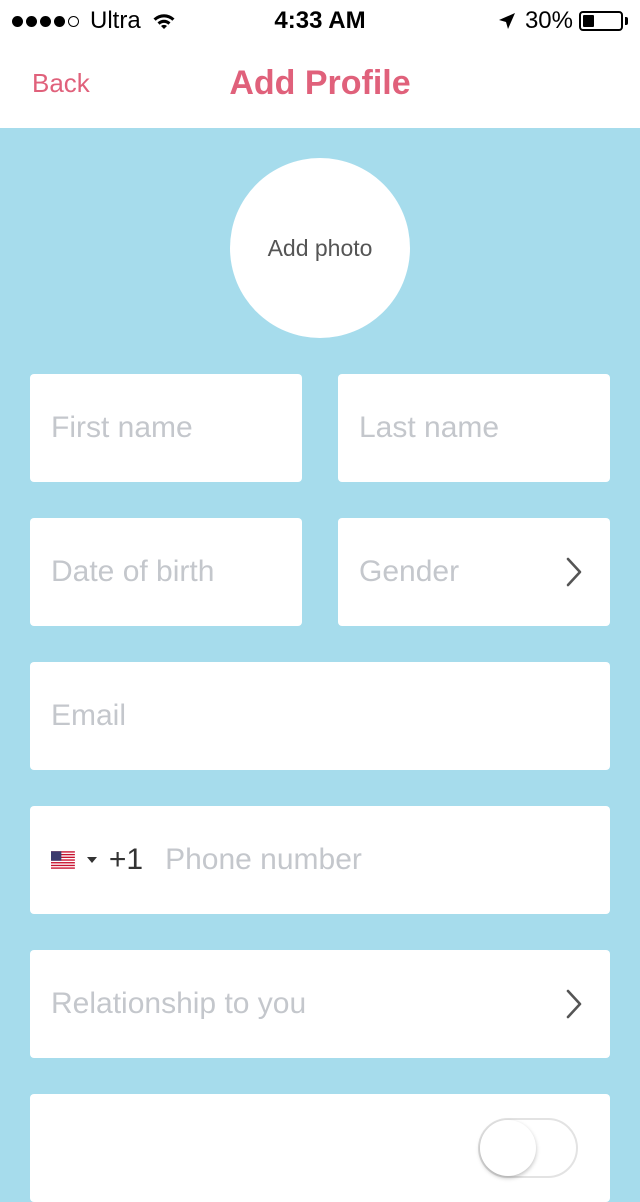  Describe the element at coordinates (63, 860) in the screenshot. I see `us-flag-icon` at that location.